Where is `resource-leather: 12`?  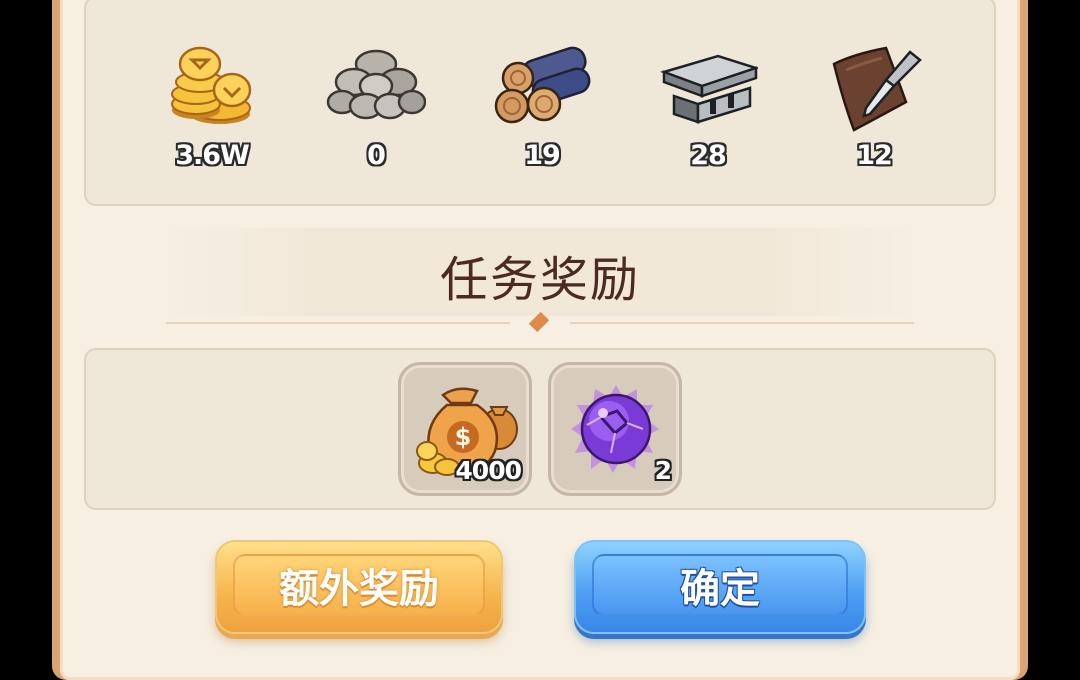
resource-leather: 12 is located at coordinates (874, 99).